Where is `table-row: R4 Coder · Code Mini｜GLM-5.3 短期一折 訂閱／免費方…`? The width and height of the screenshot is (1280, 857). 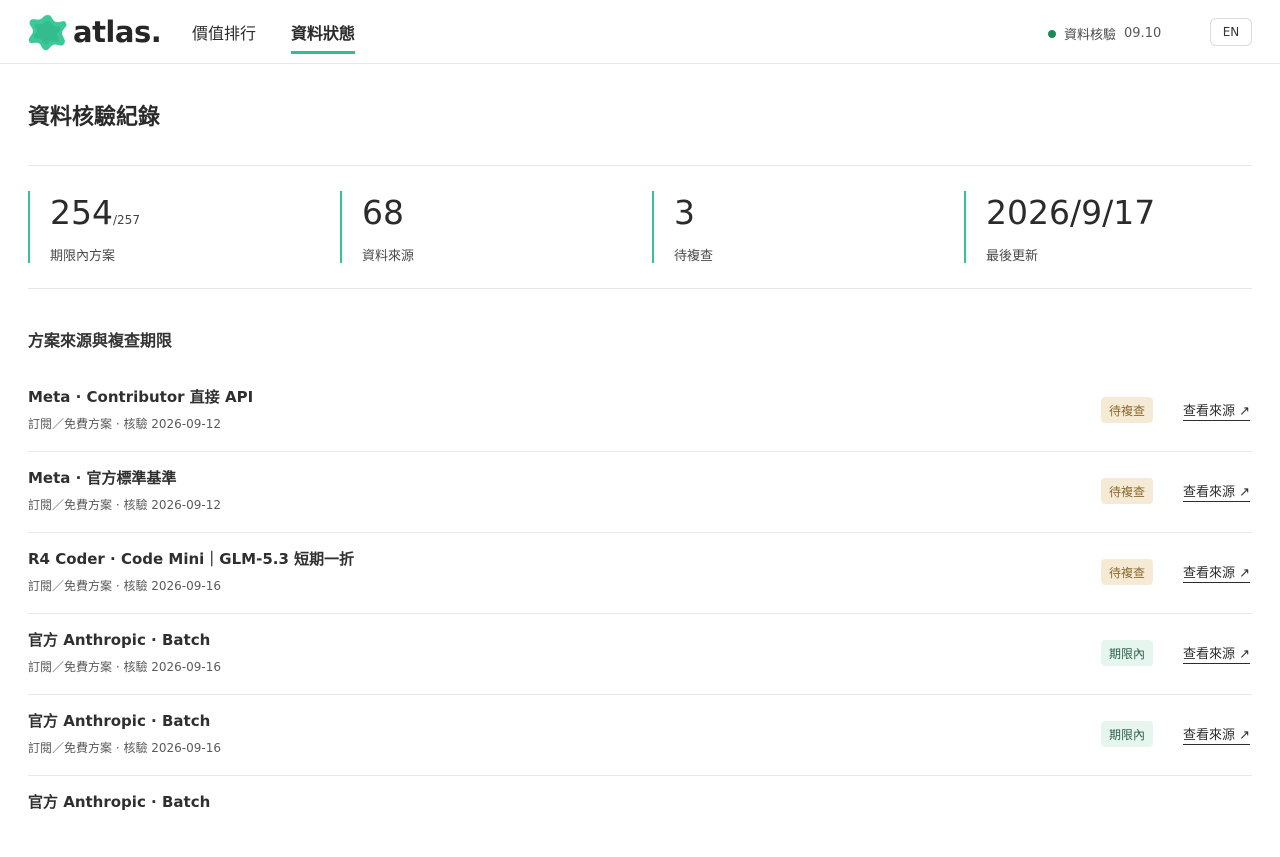 table-row: R4 Coder · Code Mini｜GLM-5.3 短期一折 訂閱／免費方… is located at coordinates (640, 573).